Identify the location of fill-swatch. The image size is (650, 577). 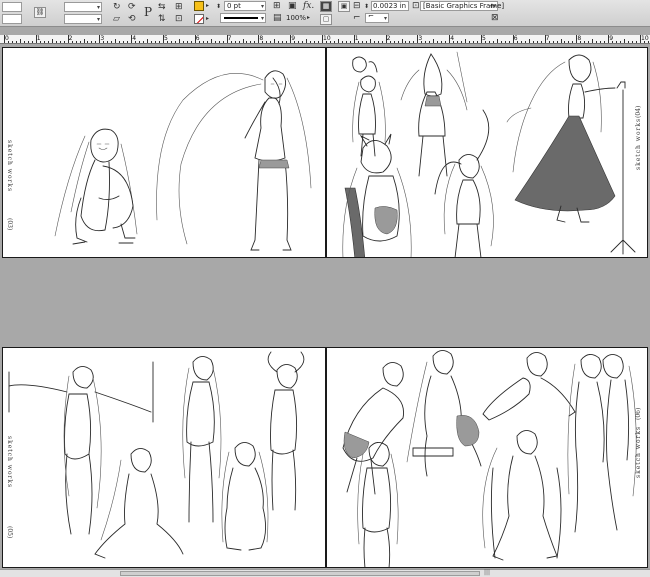
(199, 6).